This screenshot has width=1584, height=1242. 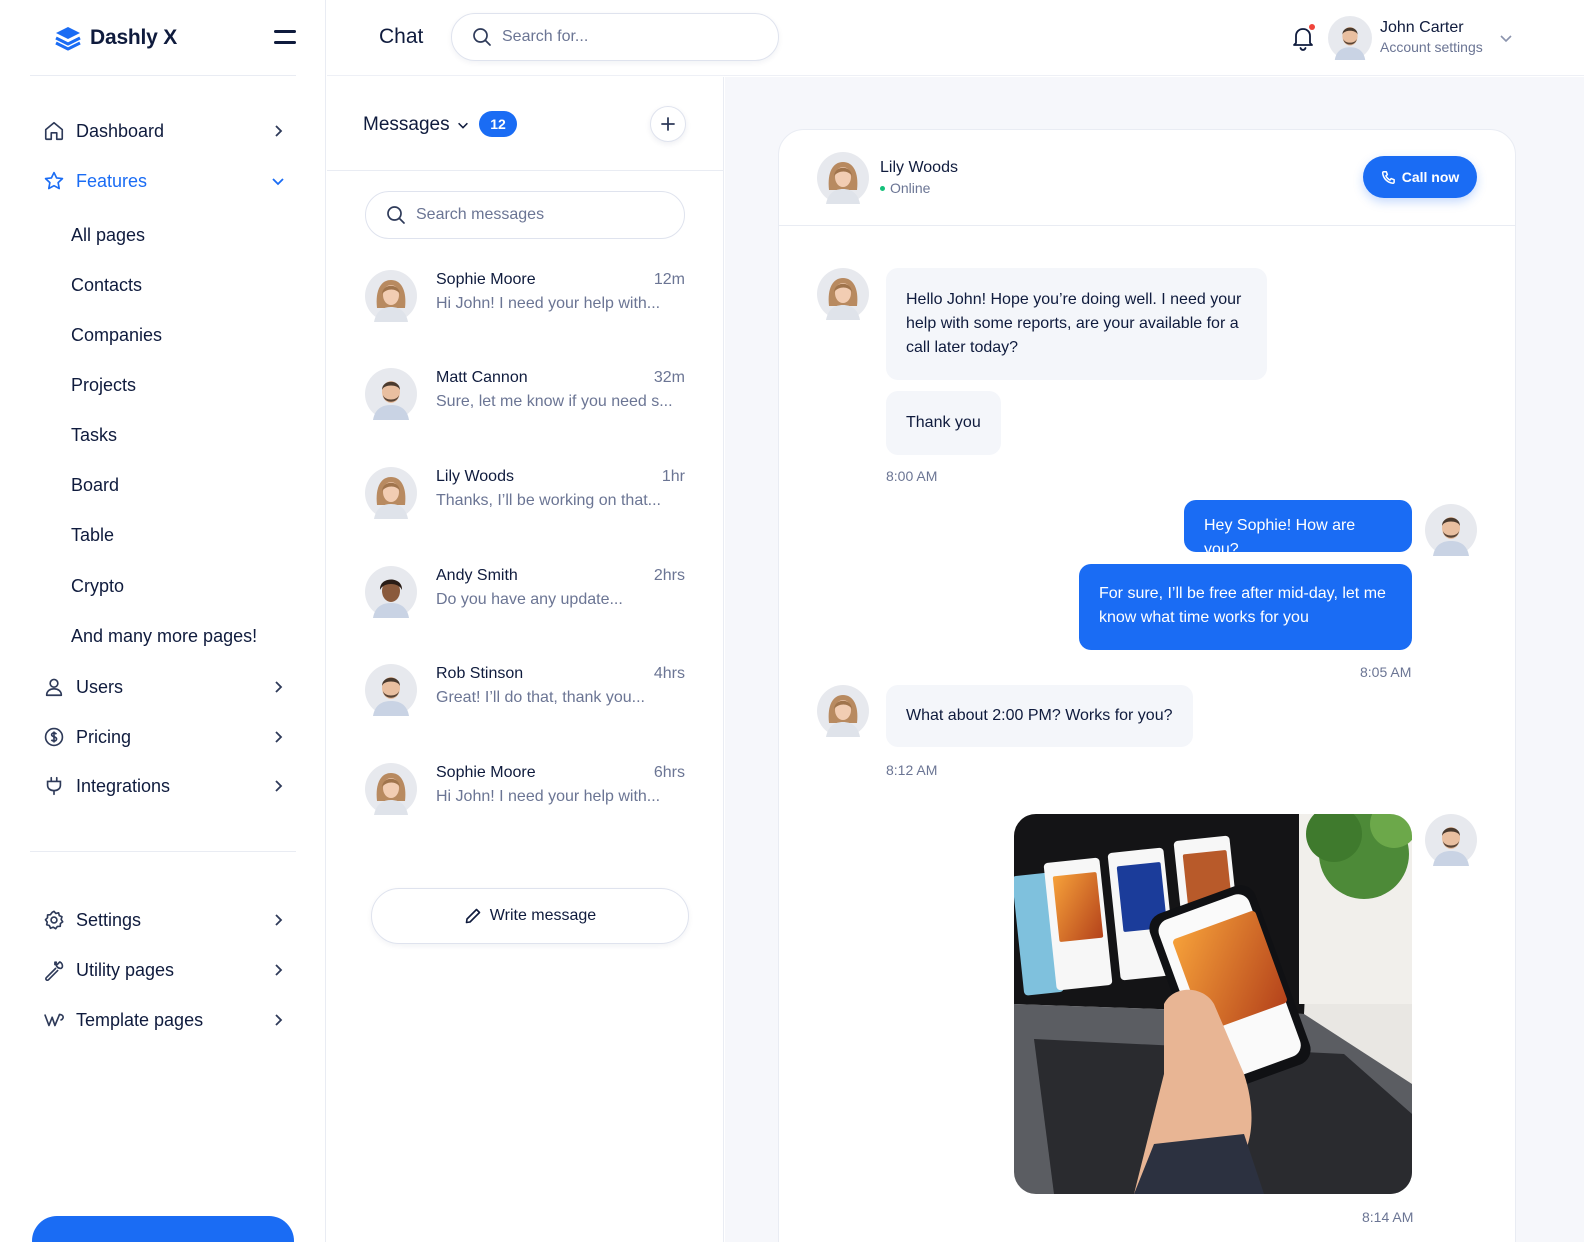 What do you see at coordinates (1213, 1004) in the screenshot?
I see `photo-attachment` at bounding box center [1213, 1004].